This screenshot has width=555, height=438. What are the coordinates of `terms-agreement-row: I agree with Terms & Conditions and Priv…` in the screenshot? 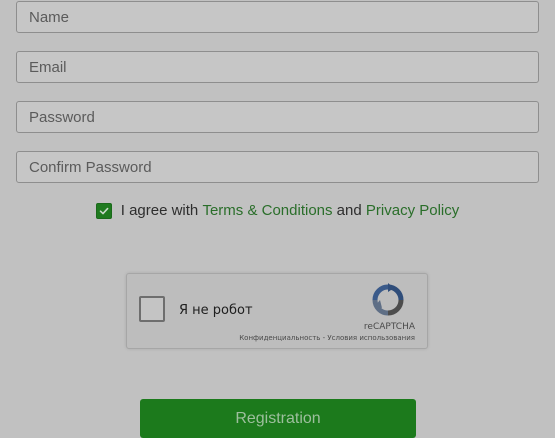 It's located at (277, 210).